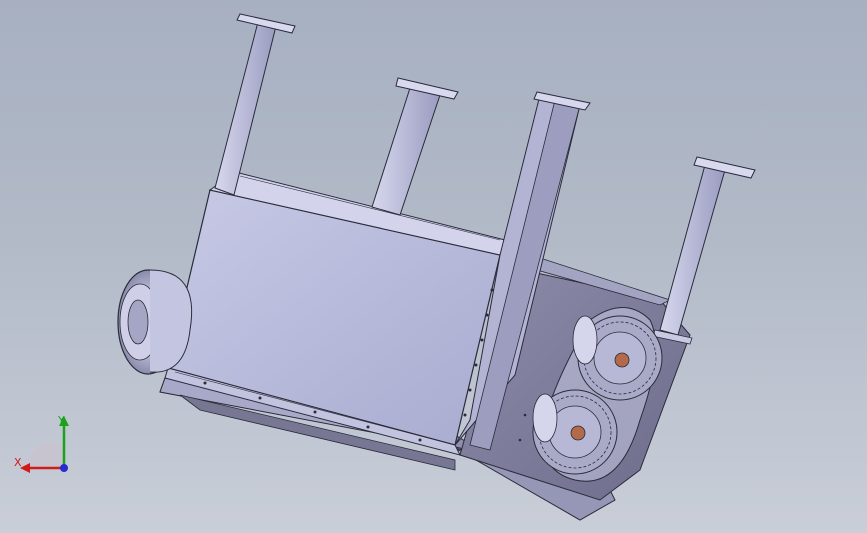  I want to click on y-axis-label: Y, so click(61, 420).